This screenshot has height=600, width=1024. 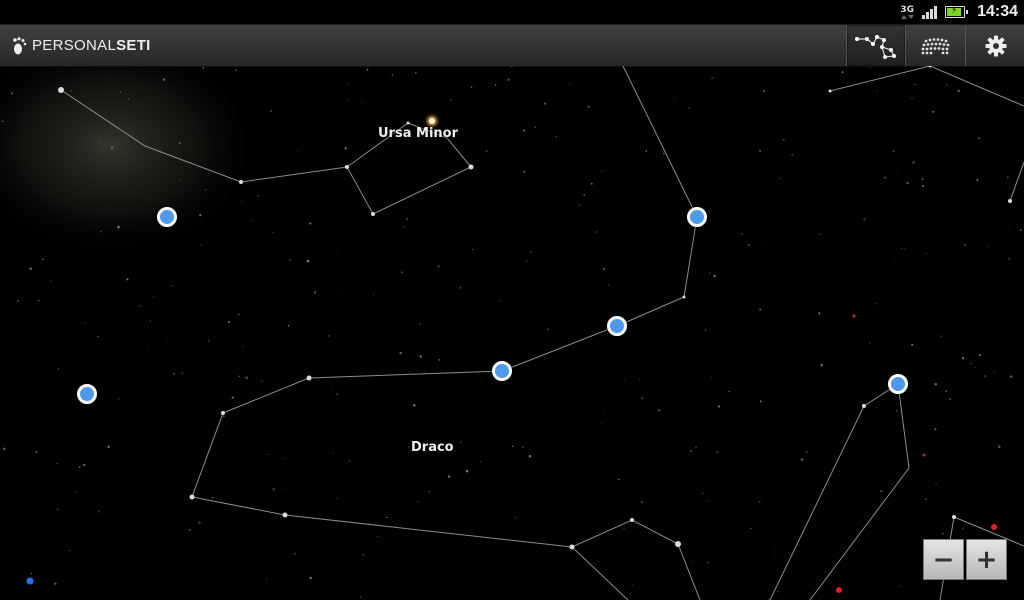 What do you see at coordinates (74, 45) in the screenshot?
I see `app-title-part1: PERSONAL` at bounding box center [74, 45].